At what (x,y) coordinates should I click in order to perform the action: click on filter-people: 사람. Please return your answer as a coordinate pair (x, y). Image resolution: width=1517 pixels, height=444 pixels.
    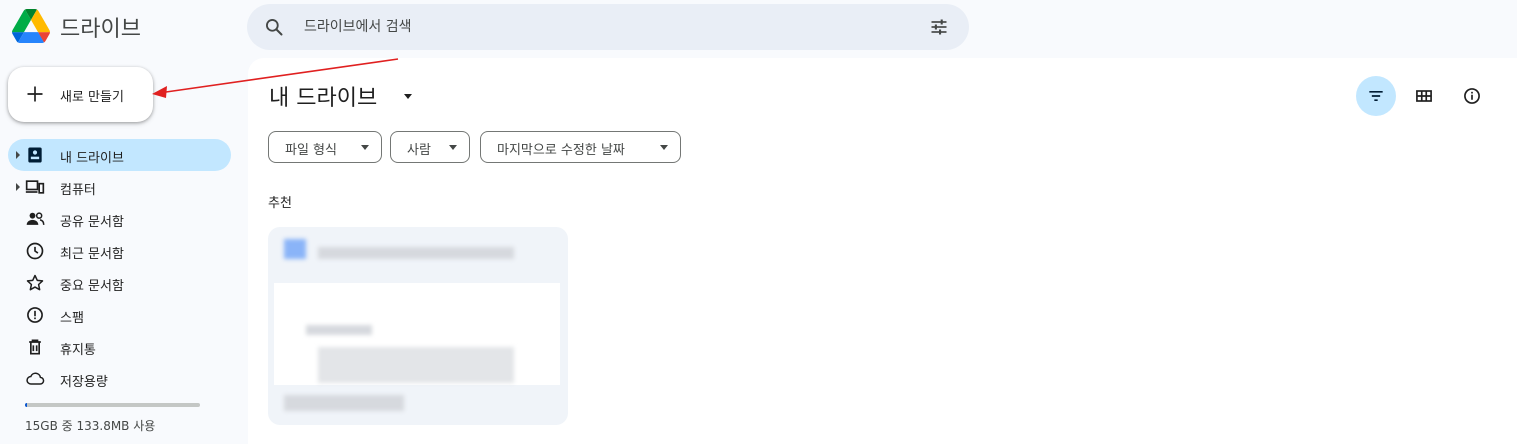
    Looking at the image, I should click on (430, 147).